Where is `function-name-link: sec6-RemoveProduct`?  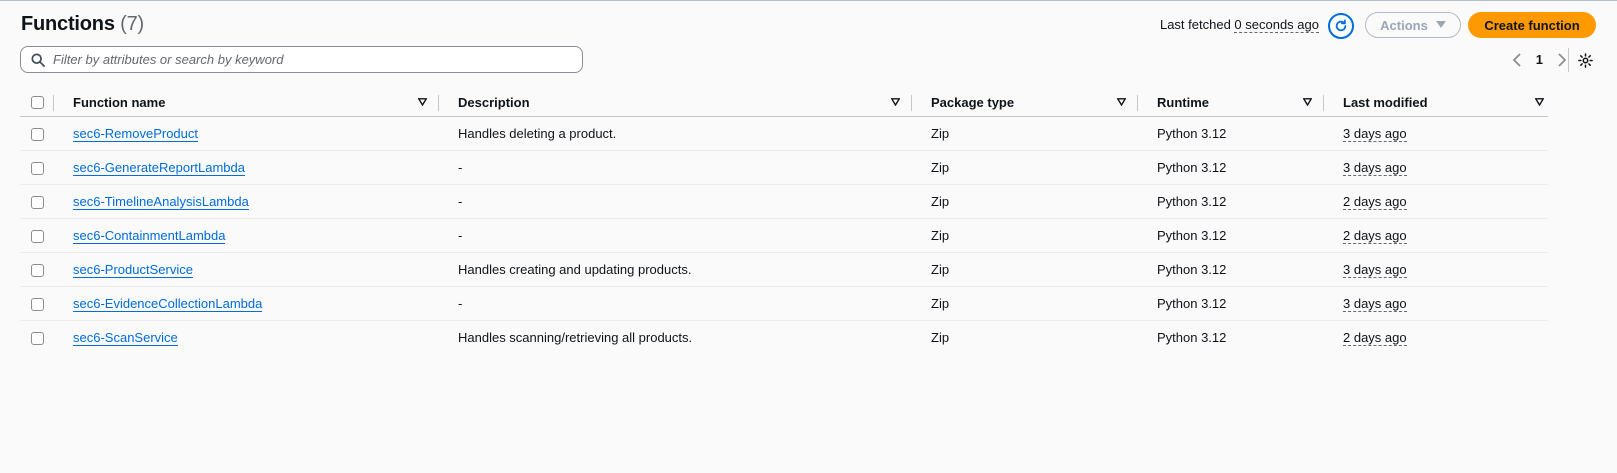
function-name-link: sec6-RemoveProduct is located at coordinates (135, 134).